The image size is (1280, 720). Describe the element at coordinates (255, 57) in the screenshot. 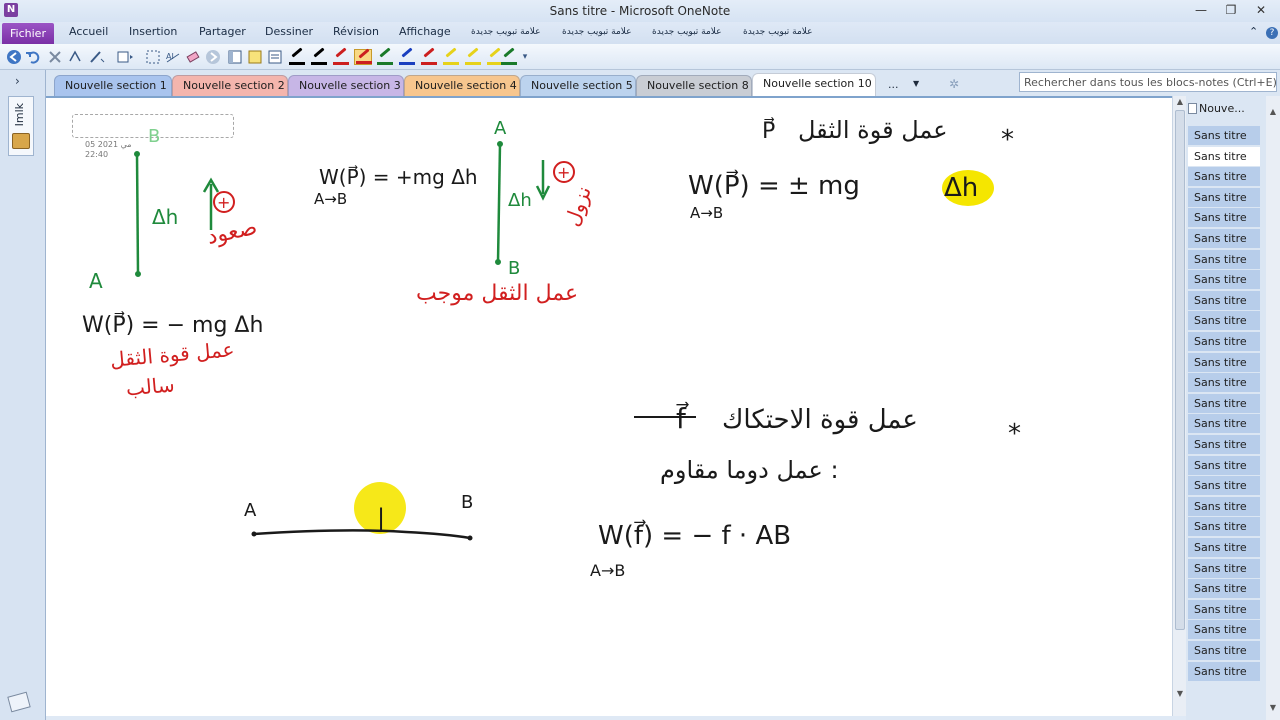

I see `note-icon` at that location.